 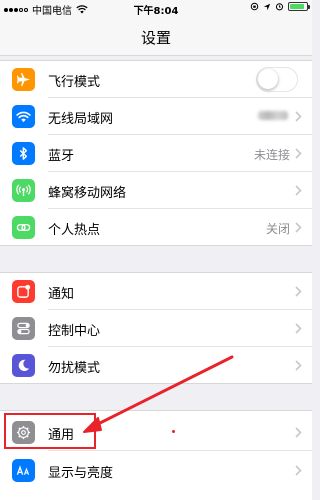 I want to click on settings-row-bluetooth: 蓝牙 未连接, so click(x=156, y=153).